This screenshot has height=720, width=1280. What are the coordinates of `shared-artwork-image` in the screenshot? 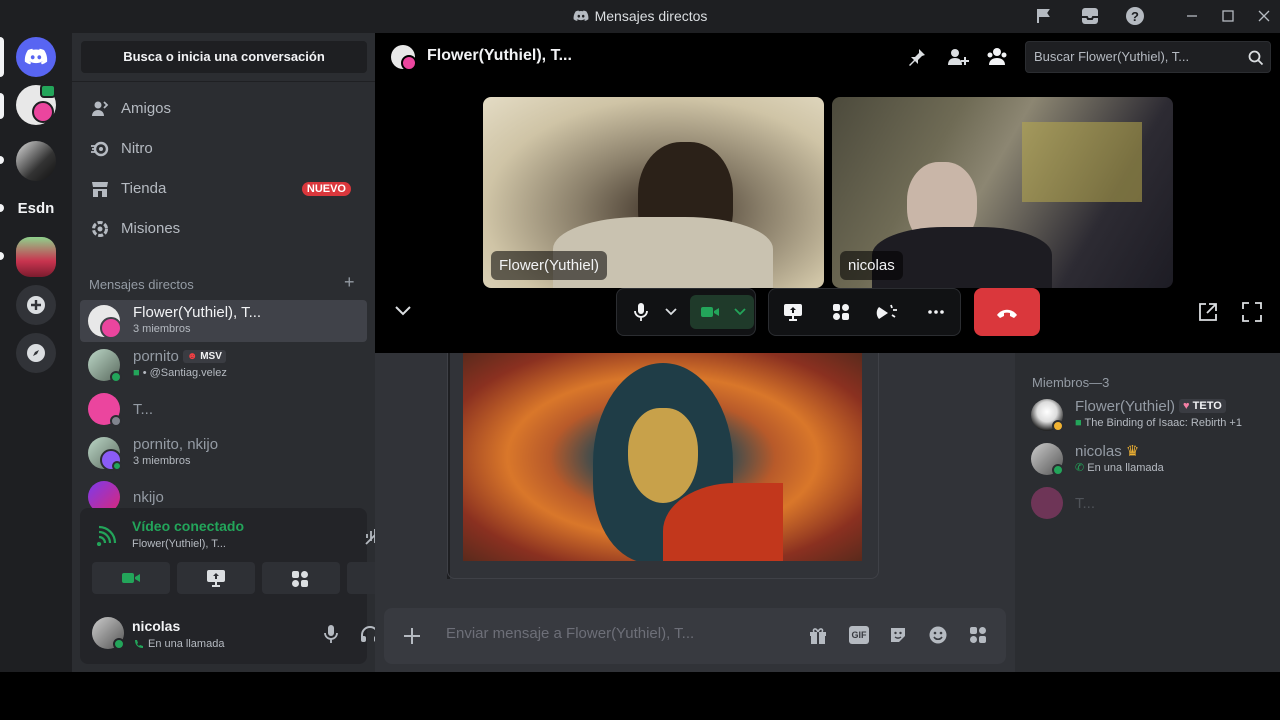 It's located at (662, 457).